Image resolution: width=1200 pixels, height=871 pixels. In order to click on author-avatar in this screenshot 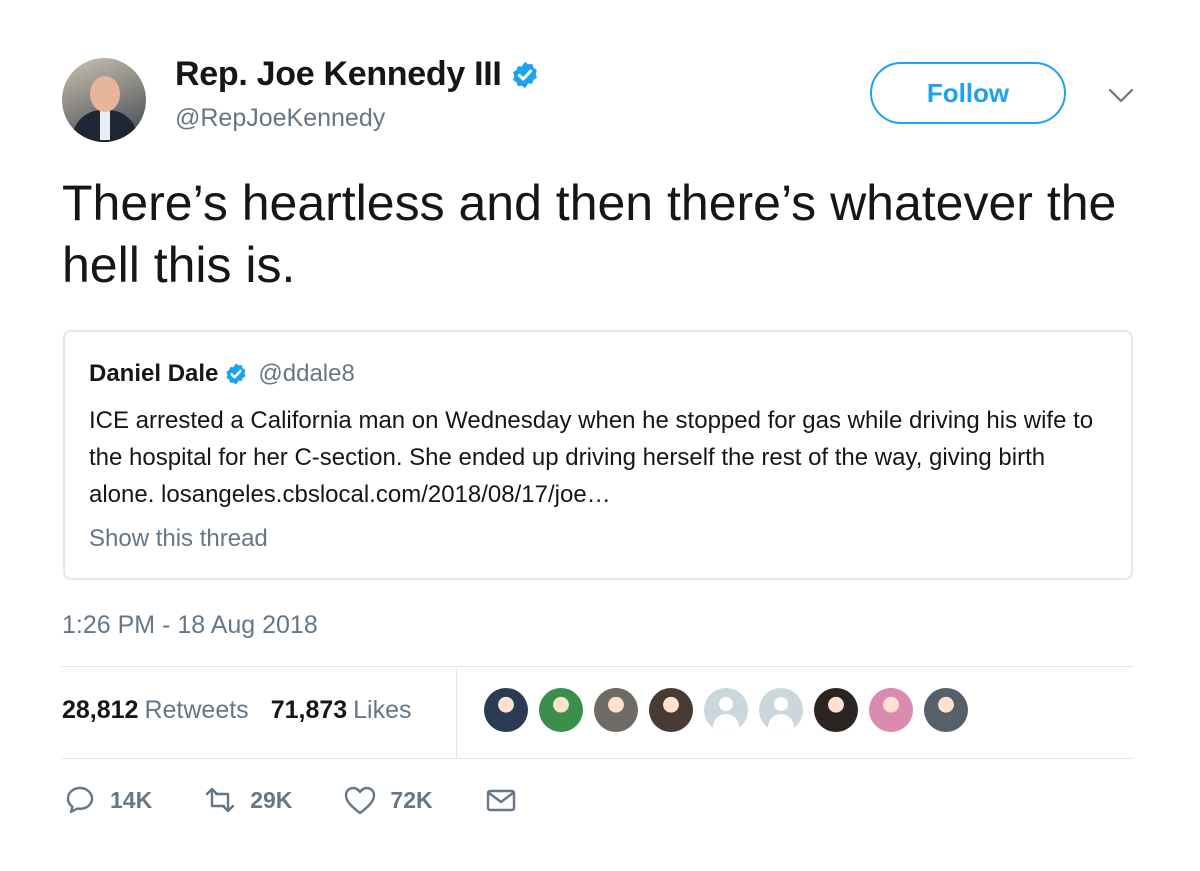, I will do `click(104, 100)`.